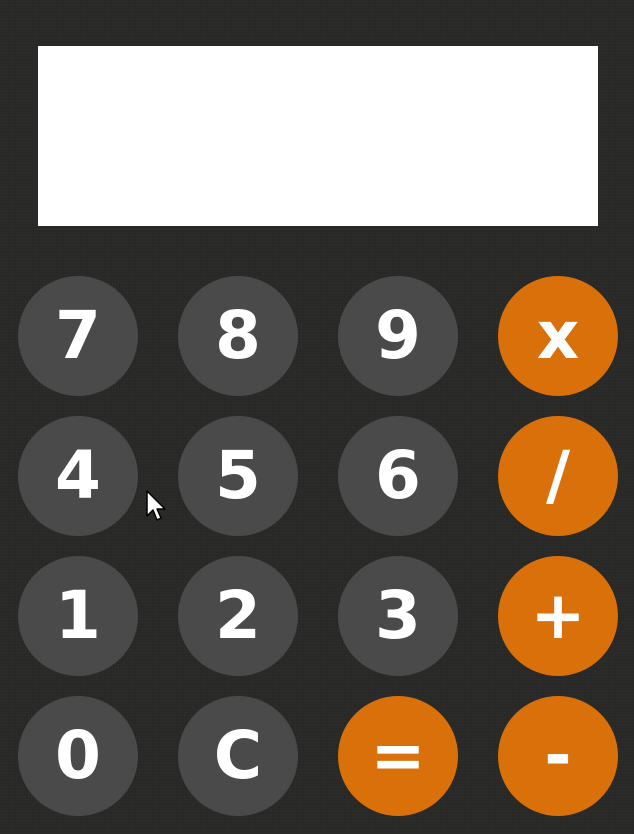  I want to click on key-2: 2, so click(238, 616).